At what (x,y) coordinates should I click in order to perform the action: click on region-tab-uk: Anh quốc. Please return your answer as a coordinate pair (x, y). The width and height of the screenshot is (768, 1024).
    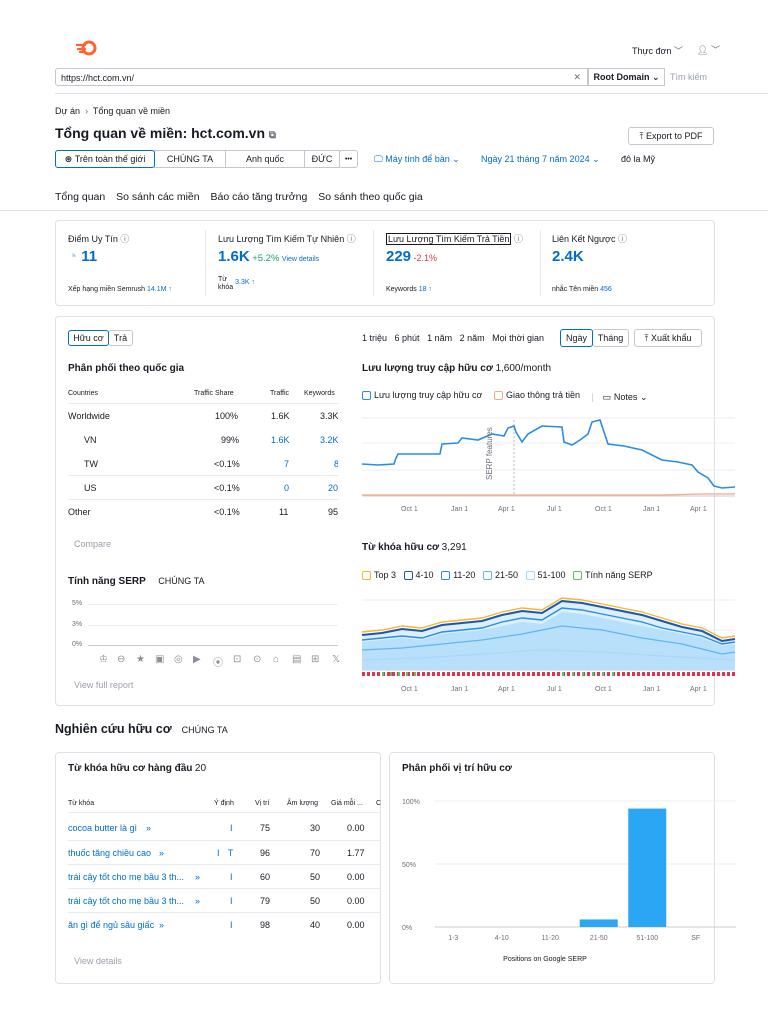
    Looking at the image, I should click on (265, 159).